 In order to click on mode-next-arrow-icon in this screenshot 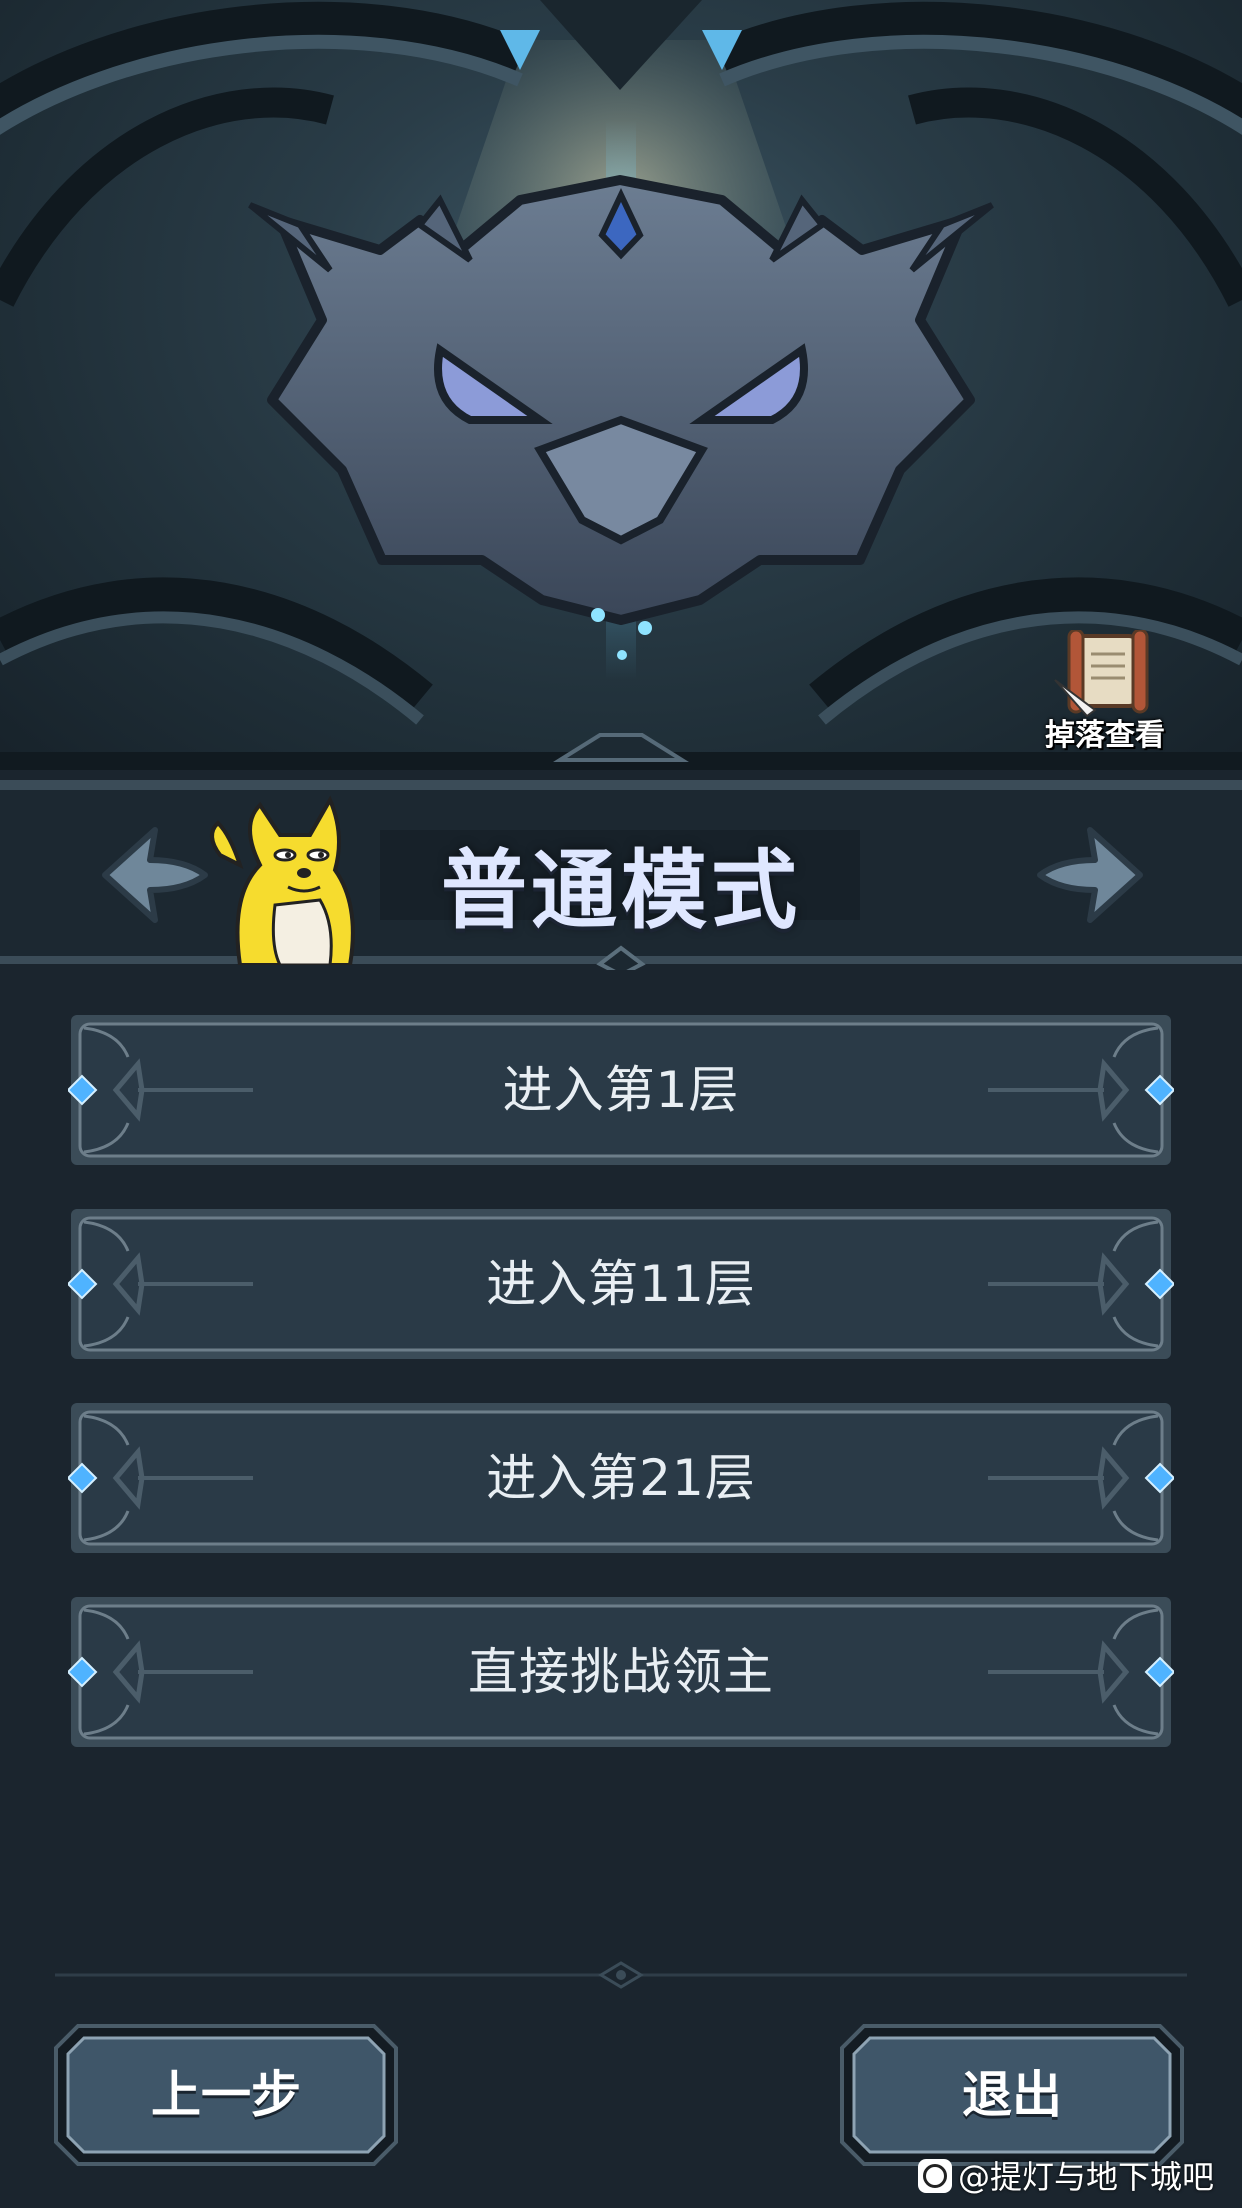, I will do `click(1090, 875)`.